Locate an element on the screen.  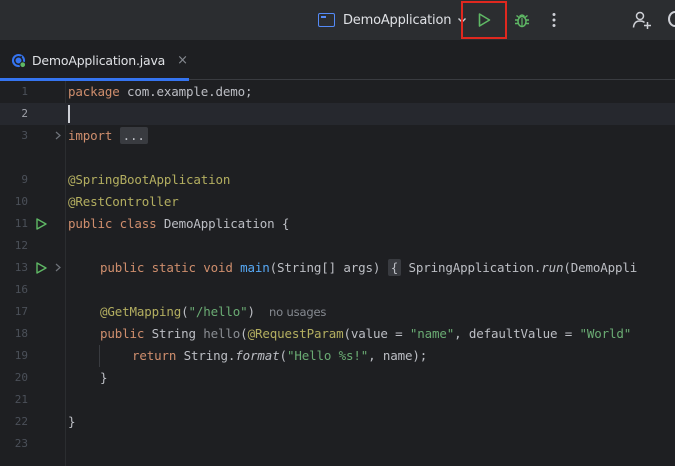
line-number: 20 is located at coordinates (21, 377).